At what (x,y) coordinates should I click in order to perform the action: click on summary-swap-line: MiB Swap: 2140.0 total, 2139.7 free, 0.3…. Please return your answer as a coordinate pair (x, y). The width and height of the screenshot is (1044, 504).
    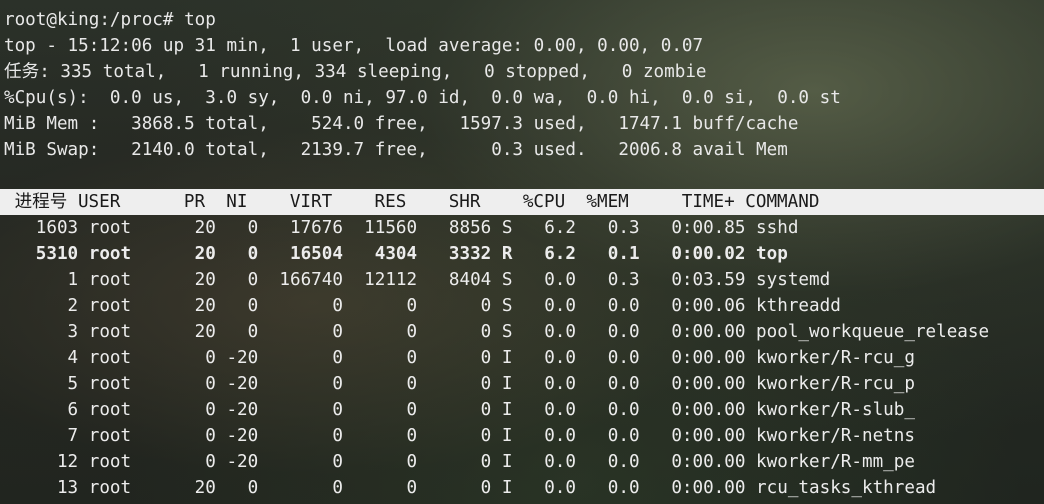
    Looking at the image, I should click on (396, 150).